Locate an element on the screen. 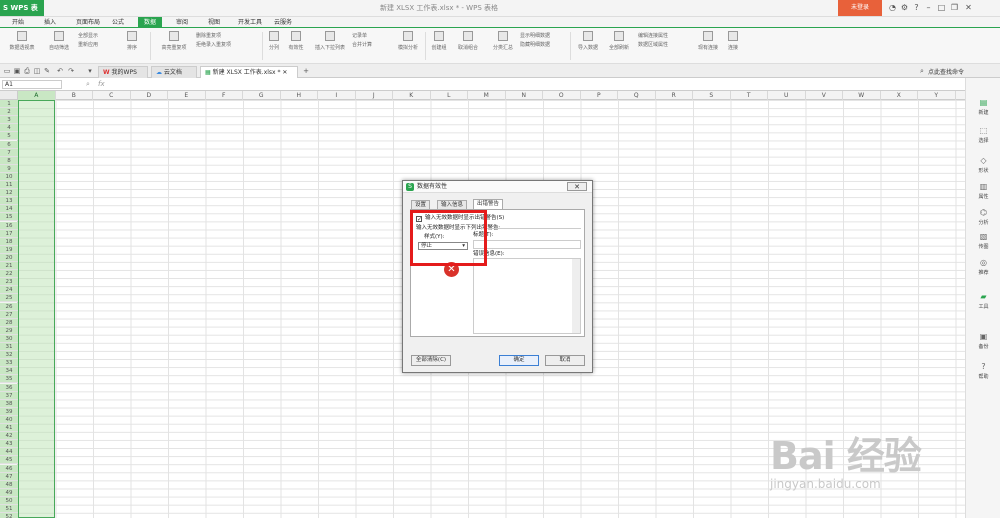 The width and height of the screenshot is (1000, 518). menu-formula: 公式 is located at coordinates (118, 22).